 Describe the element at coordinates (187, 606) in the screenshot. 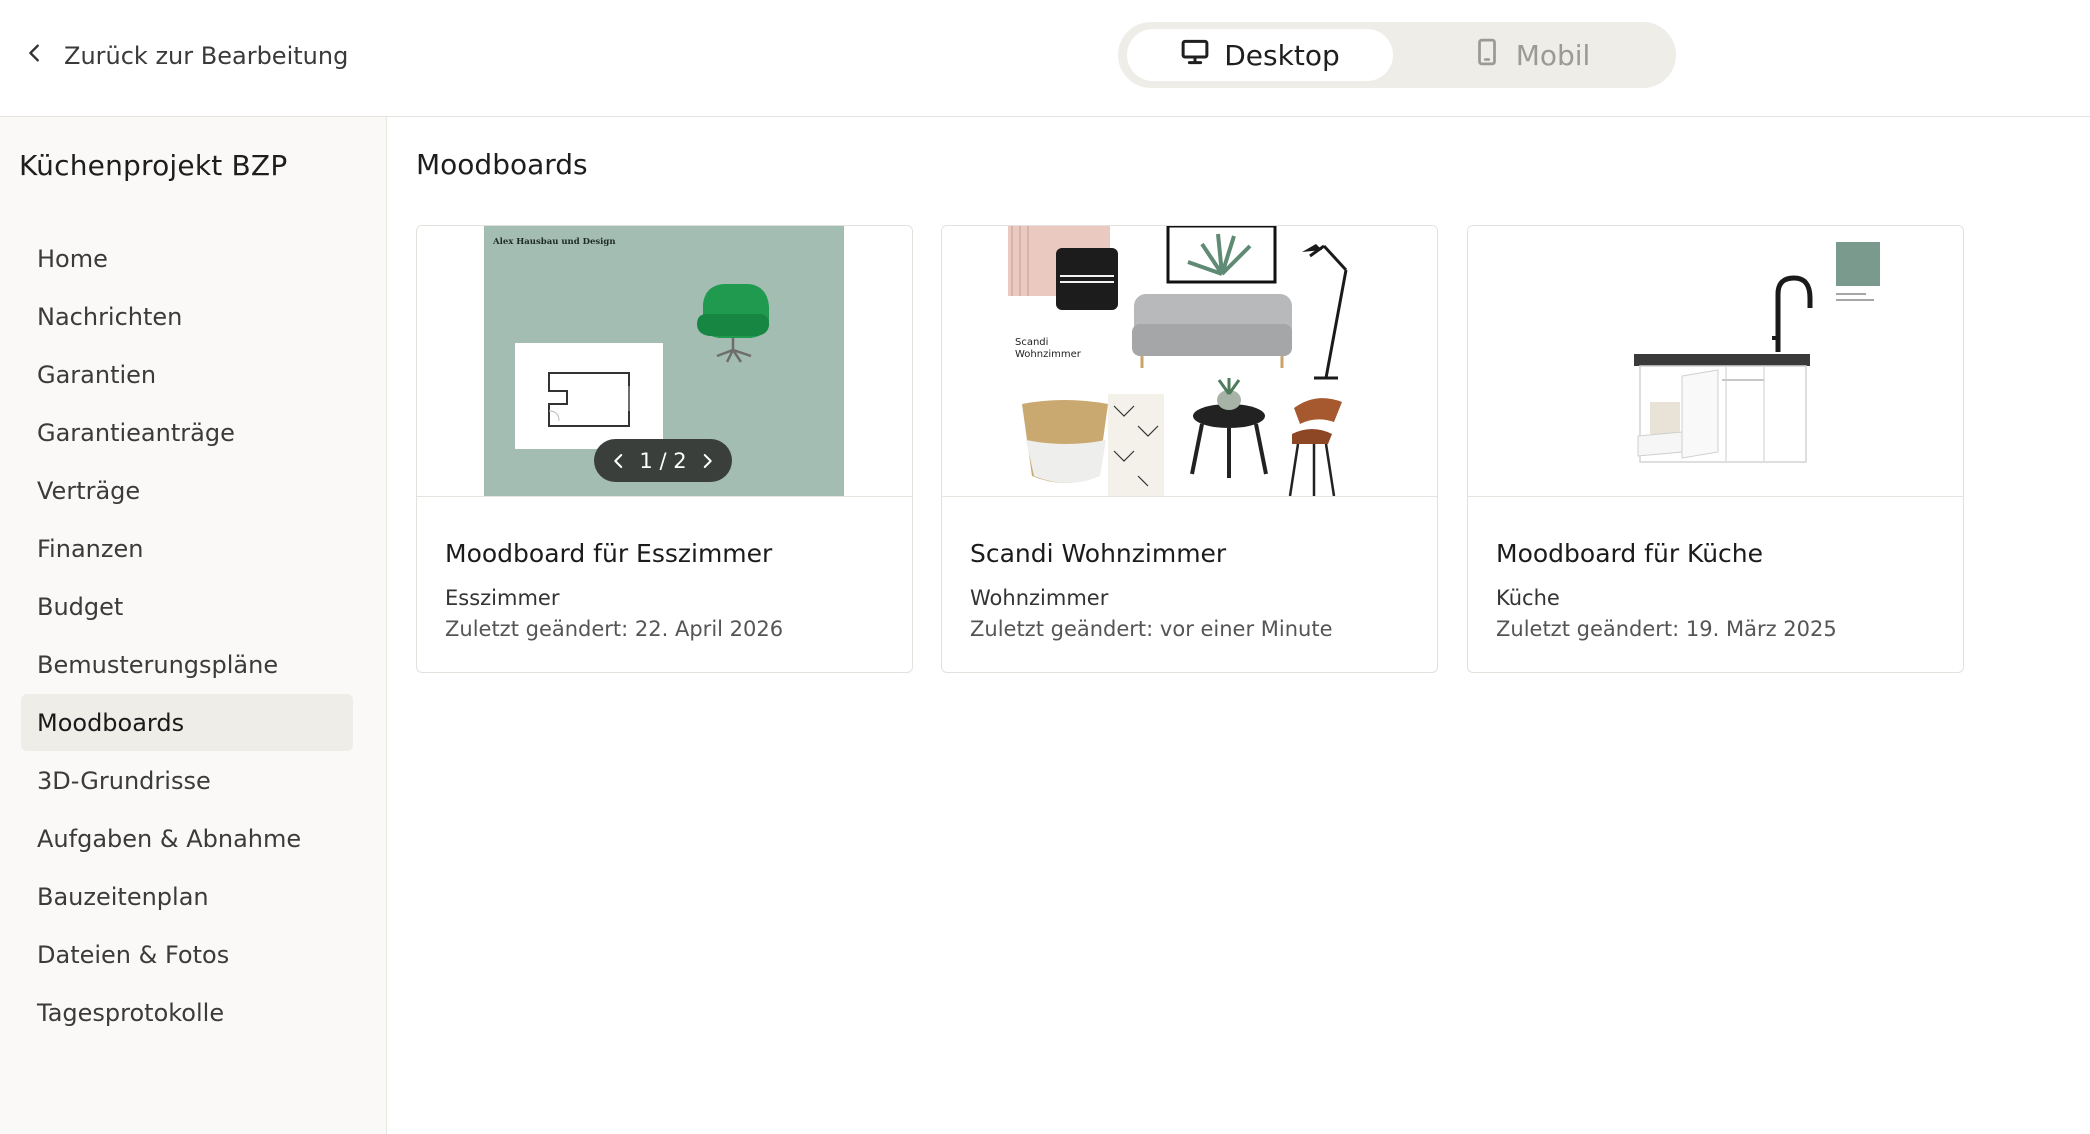

I see `sidebar-item-budget: Budget` at that location.